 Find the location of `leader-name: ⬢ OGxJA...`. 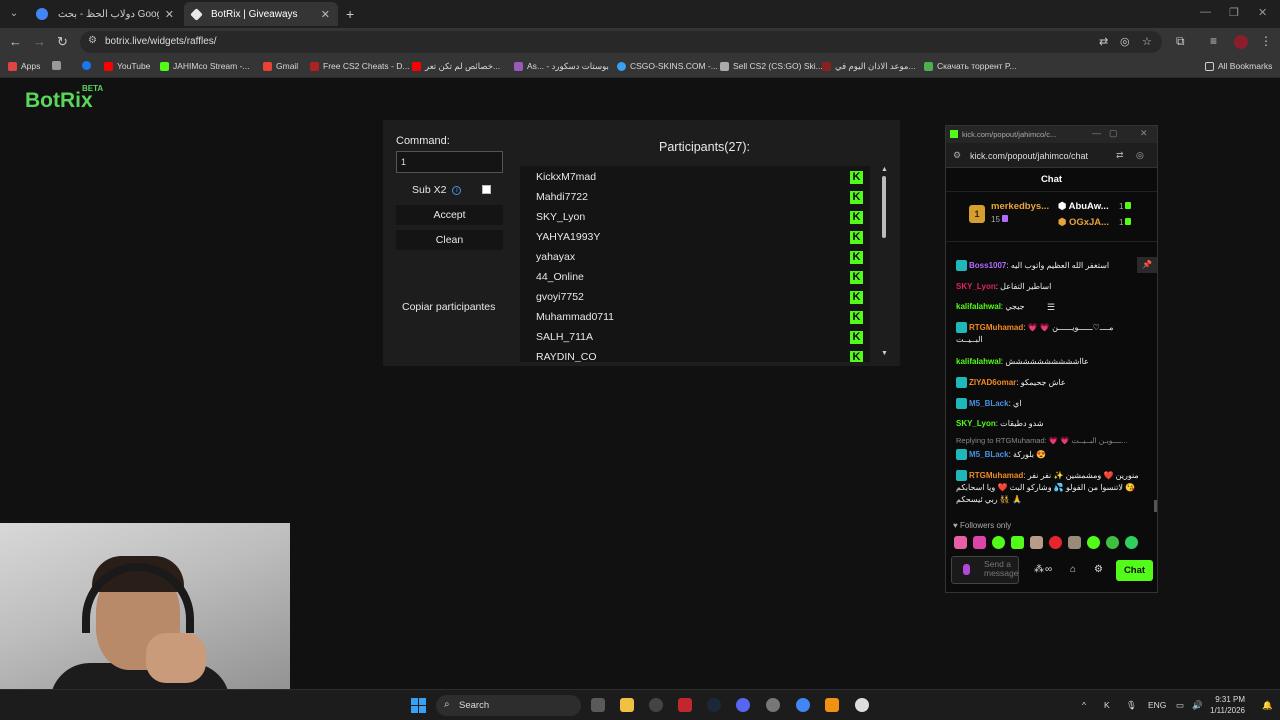

leader-name: ⬢ OGxJA... is located at coordinates (1083, 222).